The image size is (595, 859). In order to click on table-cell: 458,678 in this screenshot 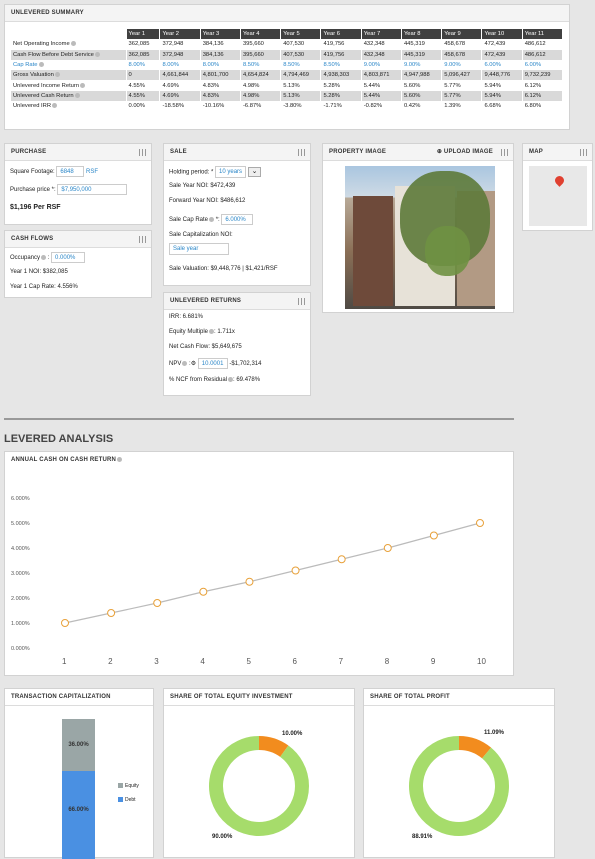, I will do `click(462, 54)`.